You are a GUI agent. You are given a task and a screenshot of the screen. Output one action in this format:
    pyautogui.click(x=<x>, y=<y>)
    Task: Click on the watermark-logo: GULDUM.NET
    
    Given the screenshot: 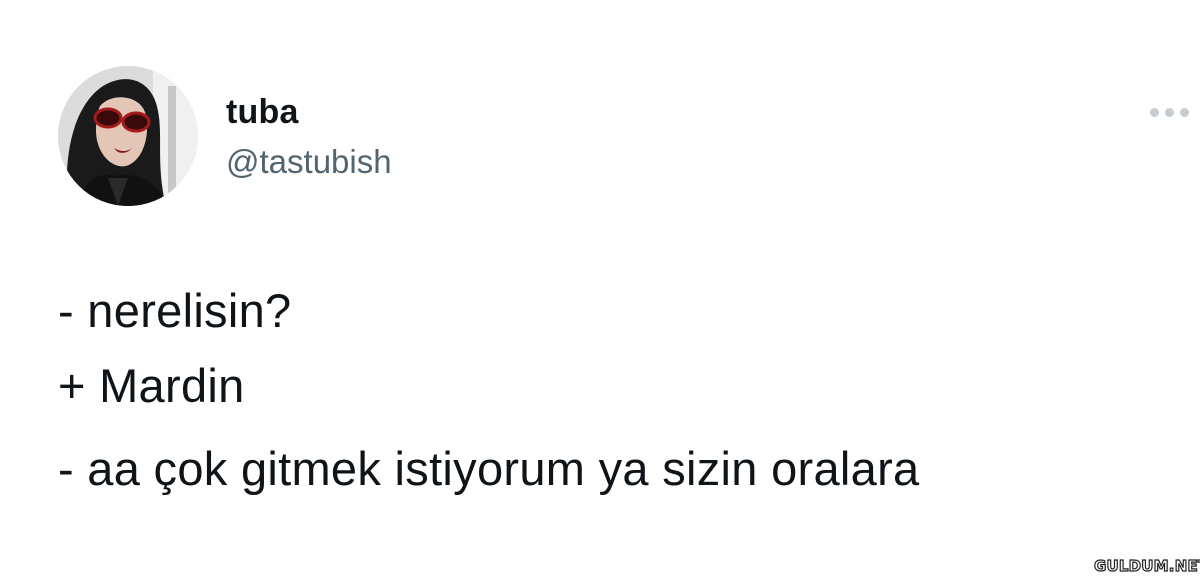 What is the action you would take?
    pyautogui.click(x=1146, y=565)
    